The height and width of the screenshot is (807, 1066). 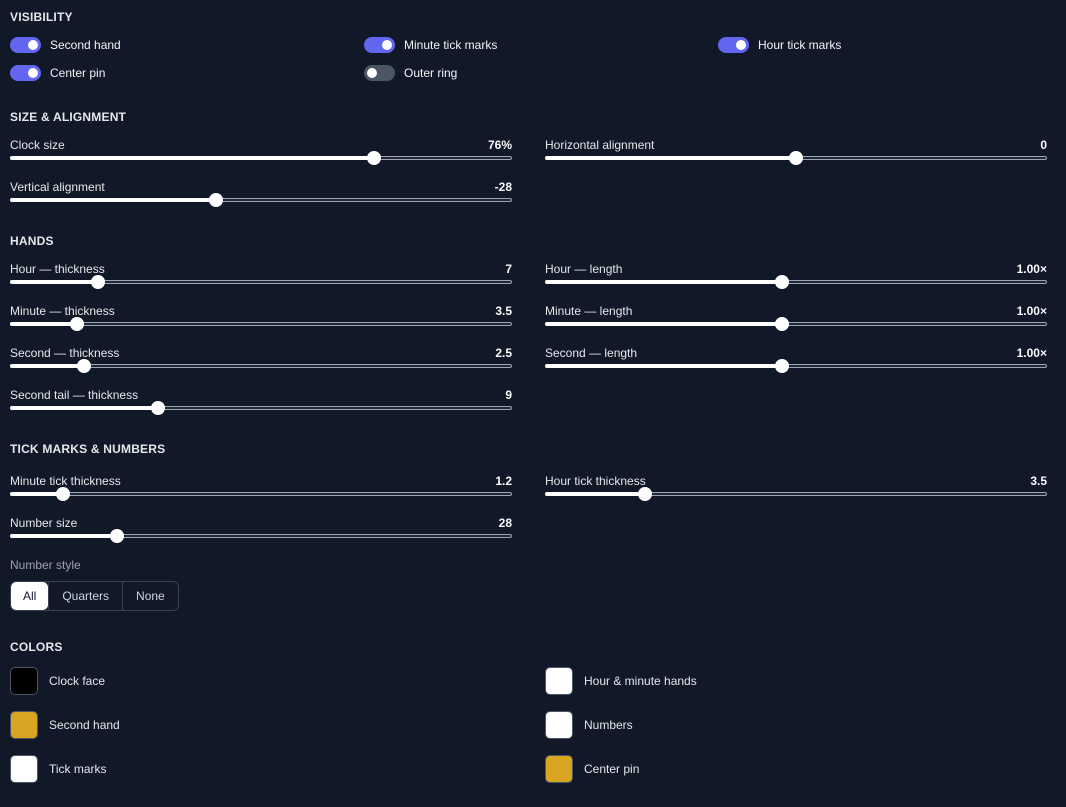 I want to click on color-label: Hour & minute hands, so click(x=640, y=681).